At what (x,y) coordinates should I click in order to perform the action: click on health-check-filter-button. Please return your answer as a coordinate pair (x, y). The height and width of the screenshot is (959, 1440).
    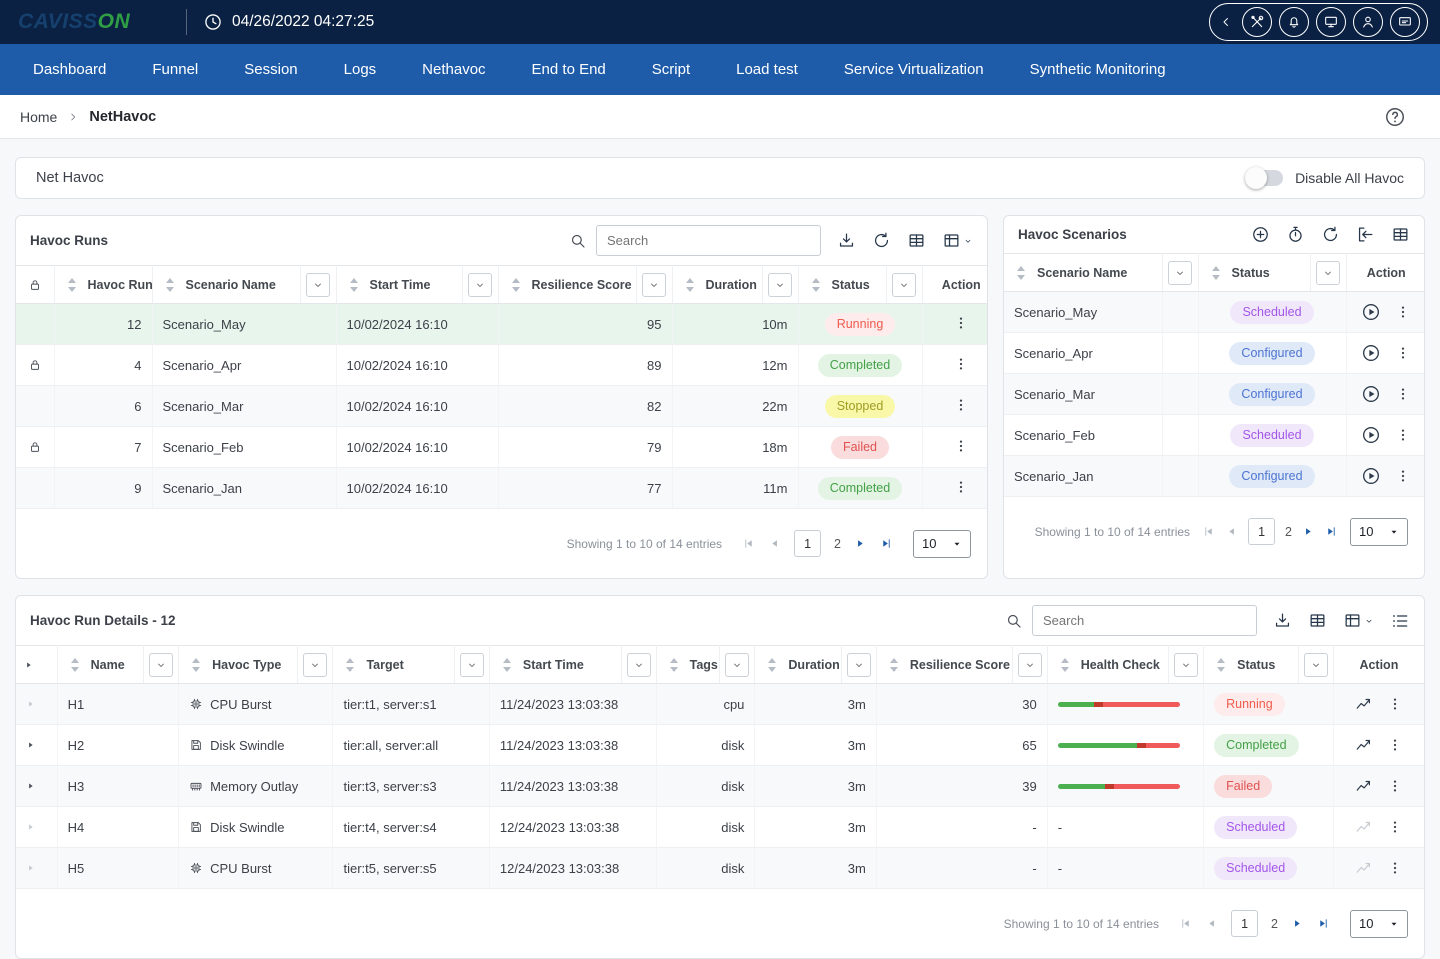
    Looking at the image, I should click on (1186, 664).